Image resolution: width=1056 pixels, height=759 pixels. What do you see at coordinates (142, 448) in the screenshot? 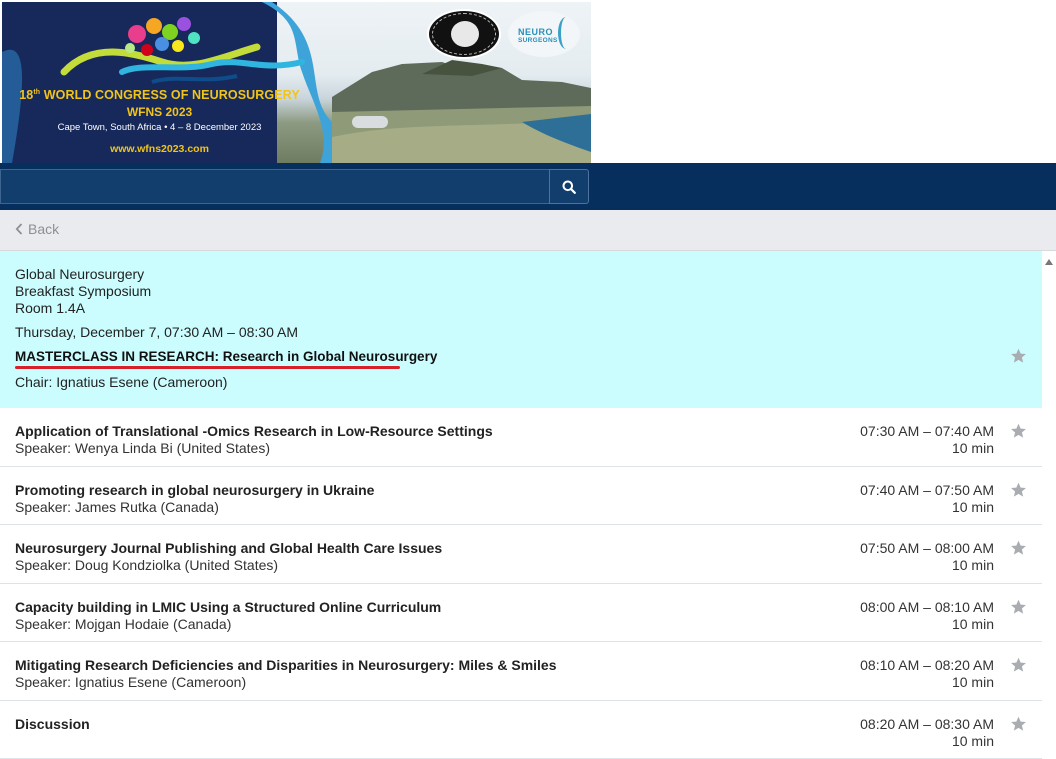
I see `talk-speaker: Speaker: Wenya Linda Bi (United States)` at bounding box center [142, 448].